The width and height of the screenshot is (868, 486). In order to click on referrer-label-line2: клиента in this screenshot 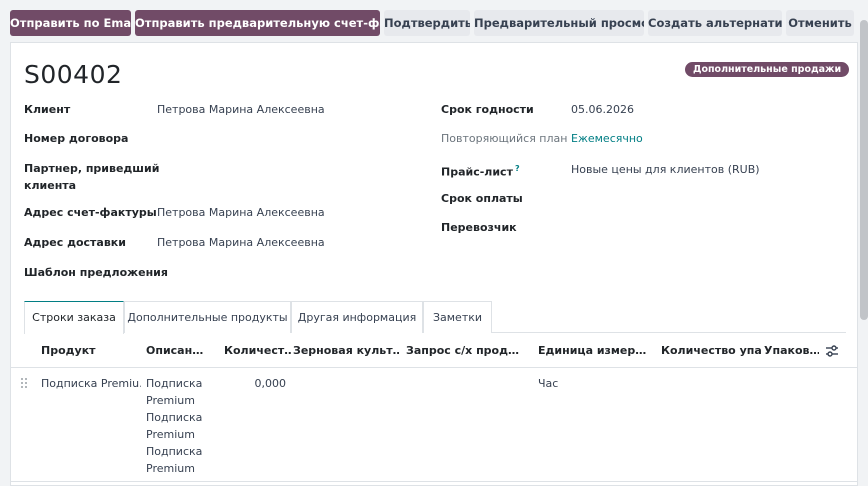, I will do `click(50, 185)`.